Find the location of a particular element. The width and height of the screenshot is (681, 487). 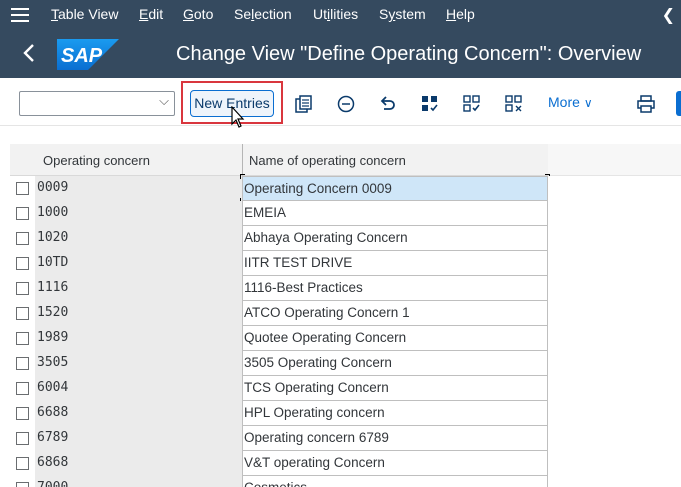

operating-concern-name-input: ATCO Operating Concern 1 is located at coordinates (395, 313).